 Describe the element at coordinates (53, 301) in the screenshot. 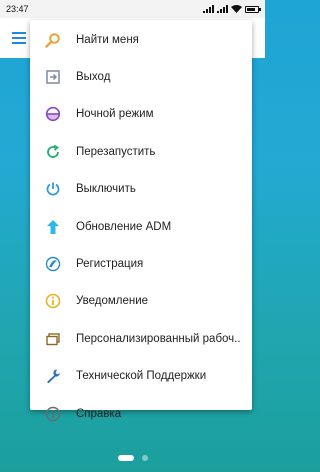

I see `info-warning-icon` at that location.